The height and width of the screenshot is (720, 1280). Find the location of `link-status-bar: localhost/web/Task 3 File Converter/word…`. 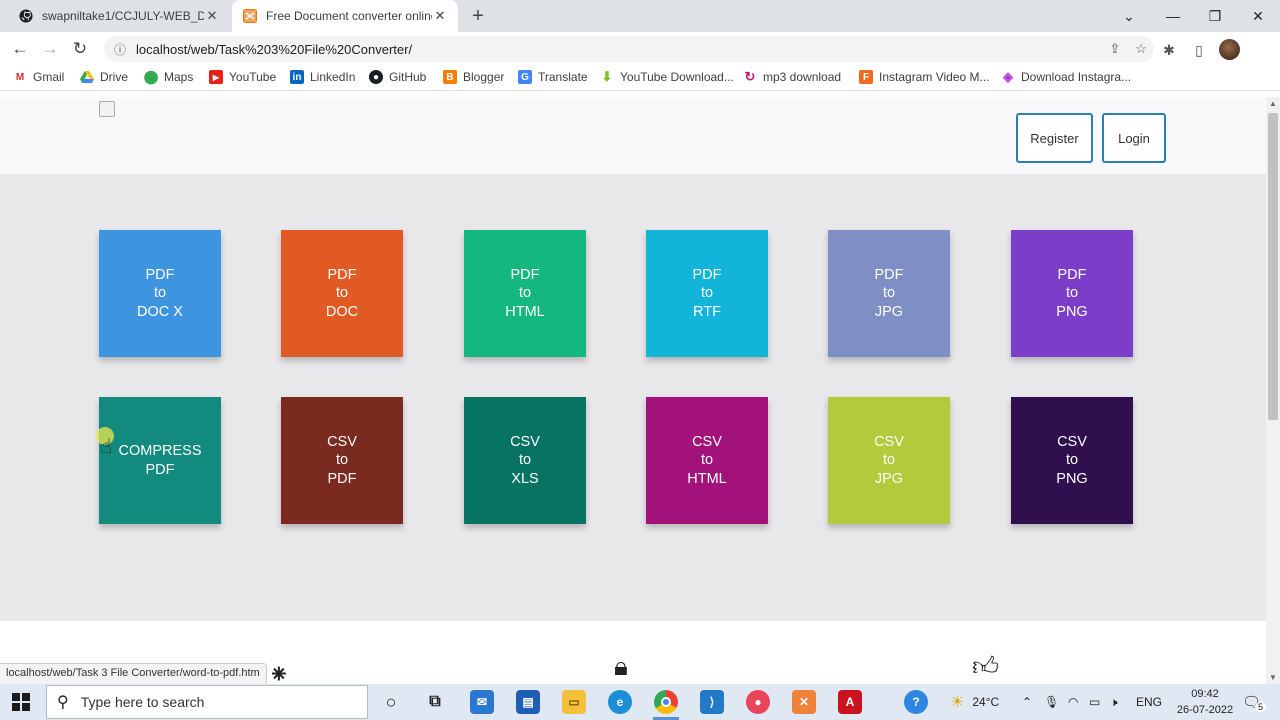

link-status-bar: localhost/web/Task 3 File Converter/word… is located at coordinates (133, 673).